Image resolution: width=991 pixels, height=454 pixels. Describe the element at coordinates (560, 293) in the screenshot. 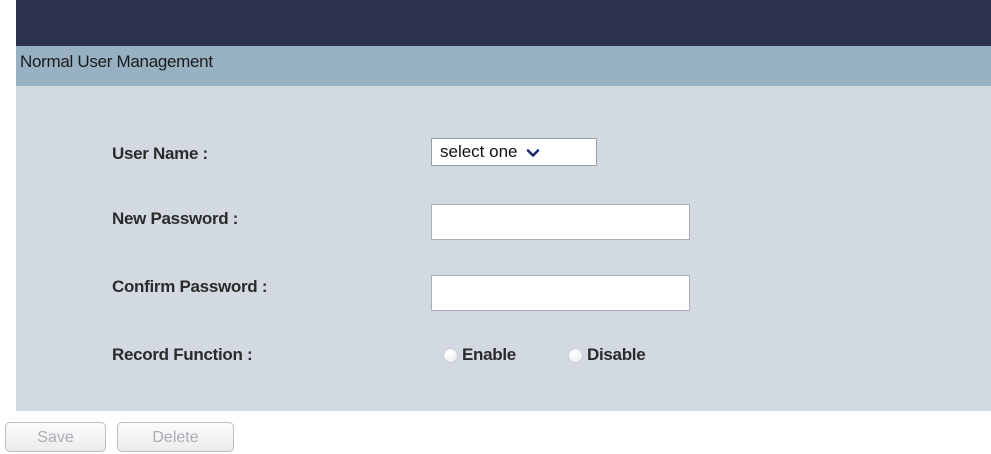

I see `confirm-password-field` at that location.